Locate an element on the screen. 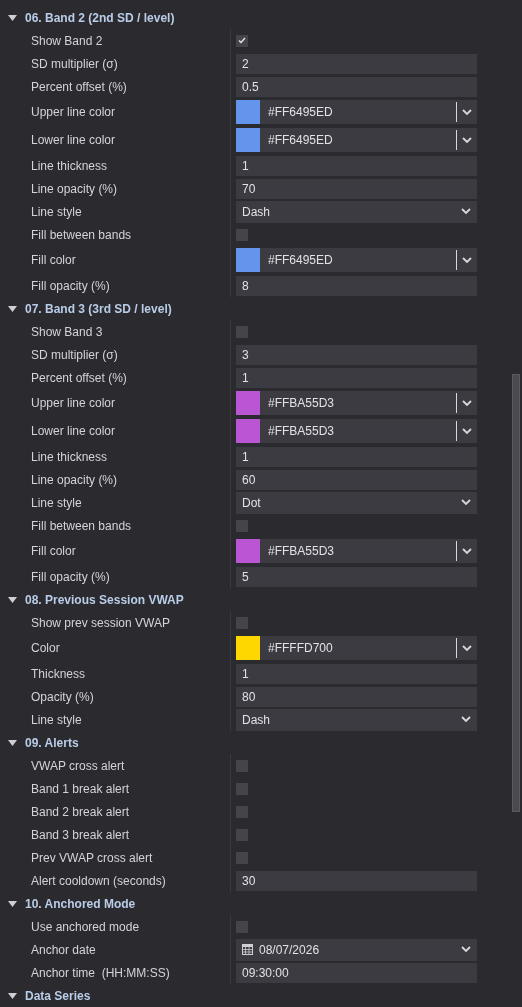 The height and width of the screenshot is (1007, 522). section-header: 09. Alerts is located at coordinates (254, 742).